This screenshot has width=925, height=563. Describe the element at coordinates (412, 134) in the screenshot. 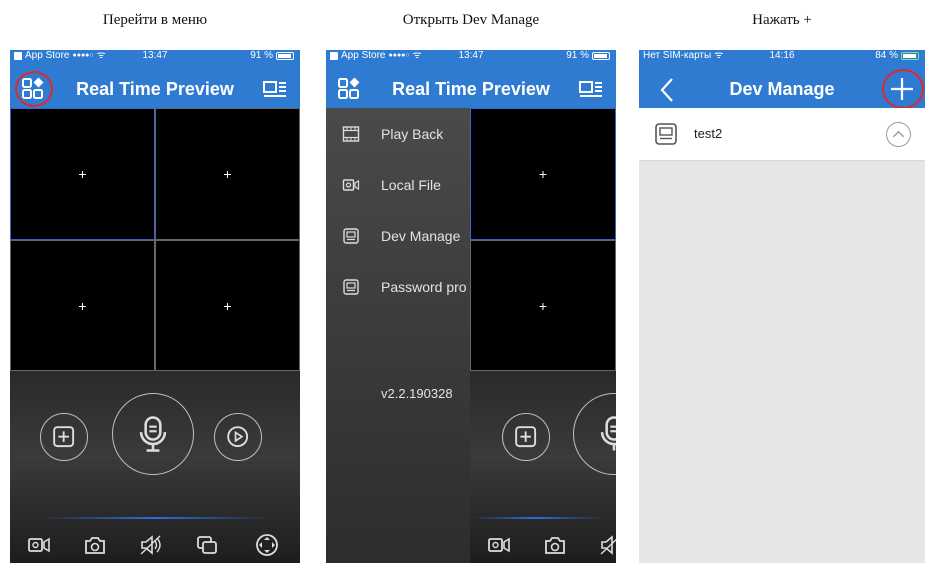

I see `menu-item-label: Play Back` at that location.